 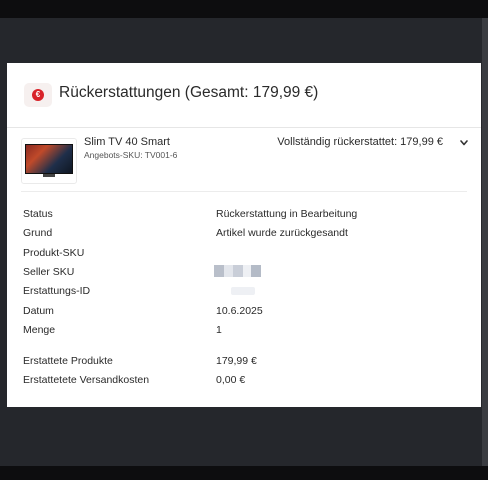 What do you see at coordinates (127, 142) in the screenshot?
I see `product-name: Slim TV 40 Smart` at bounding box center [127, 142].